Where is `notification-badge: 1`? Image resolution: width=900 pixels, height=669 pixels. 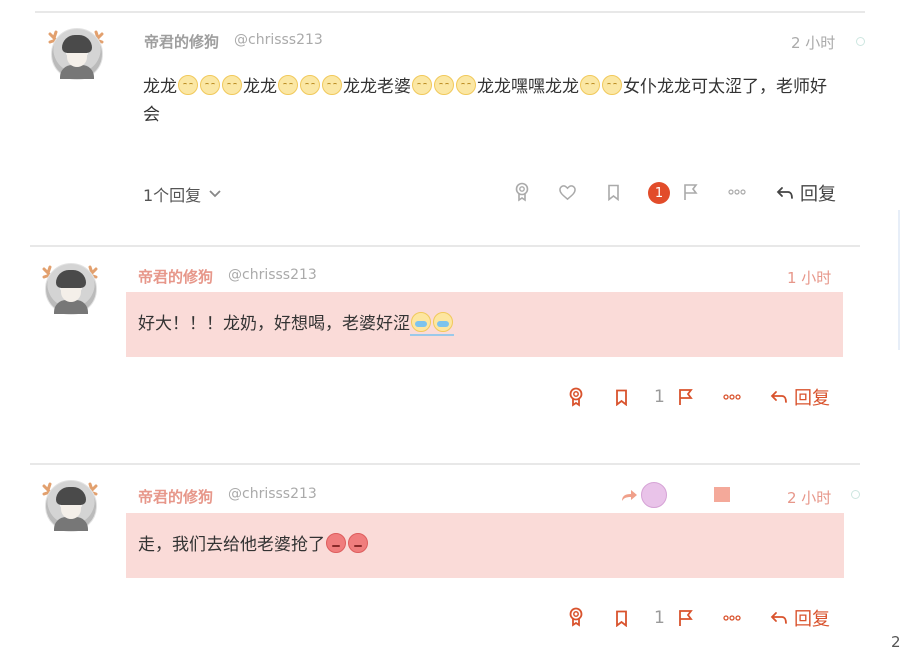 notification-badge: 1 is located at coordinates (659, 193).